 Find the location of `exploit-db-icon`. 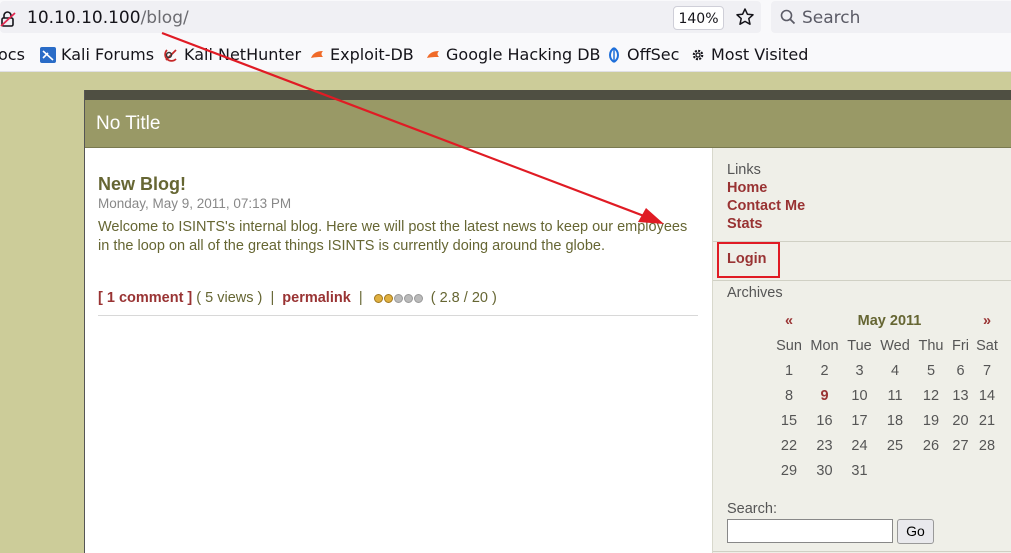

exploit-db-icon is located at coordinates (317, 54).